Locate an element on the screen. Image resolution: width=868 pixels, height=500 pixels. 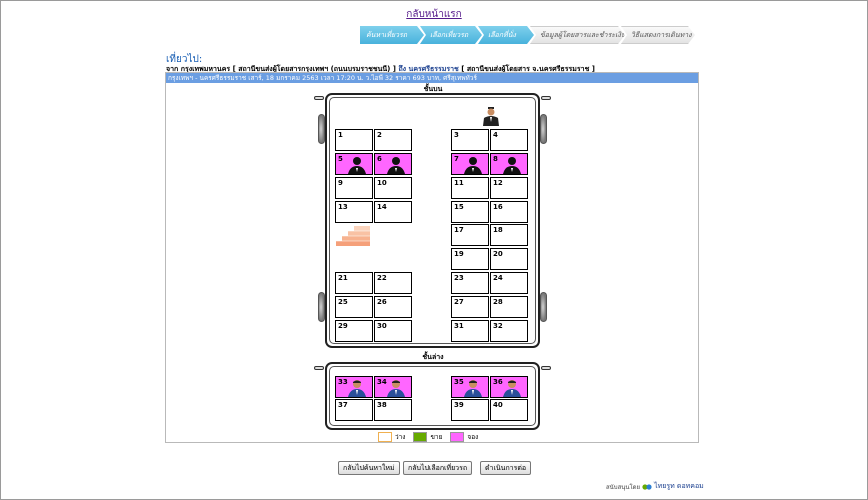
seat-9: 9 is located at coordinates (354, 188).